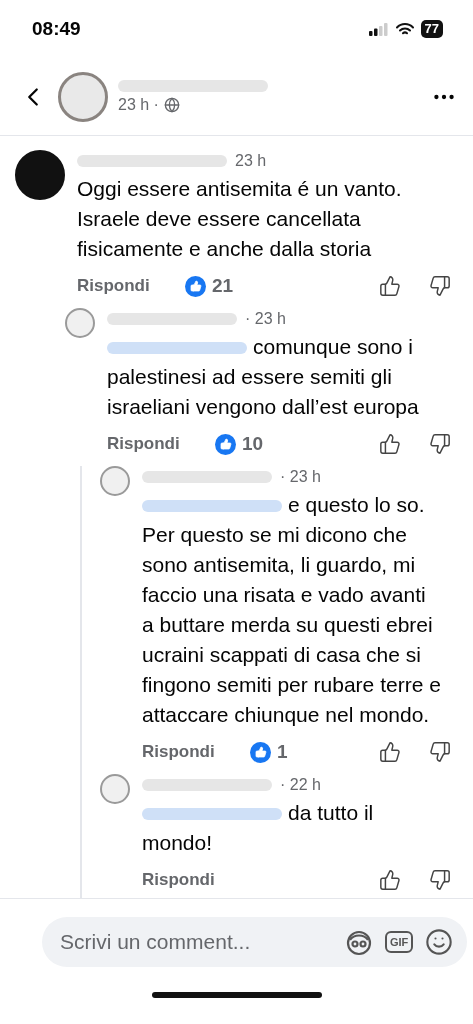 Image resolution: width=473 pixels, height=1024 pixels. I want to click on signal-icon, so click(378, 29).